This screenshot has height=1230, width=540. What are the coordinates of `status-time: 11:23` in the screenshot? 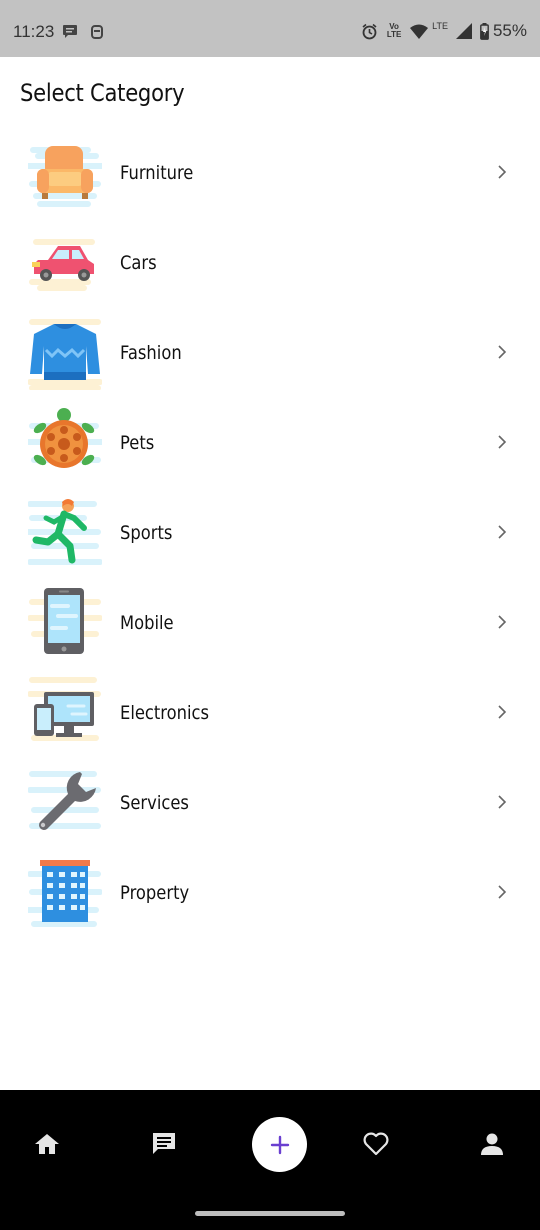 It's located at (34, 31).